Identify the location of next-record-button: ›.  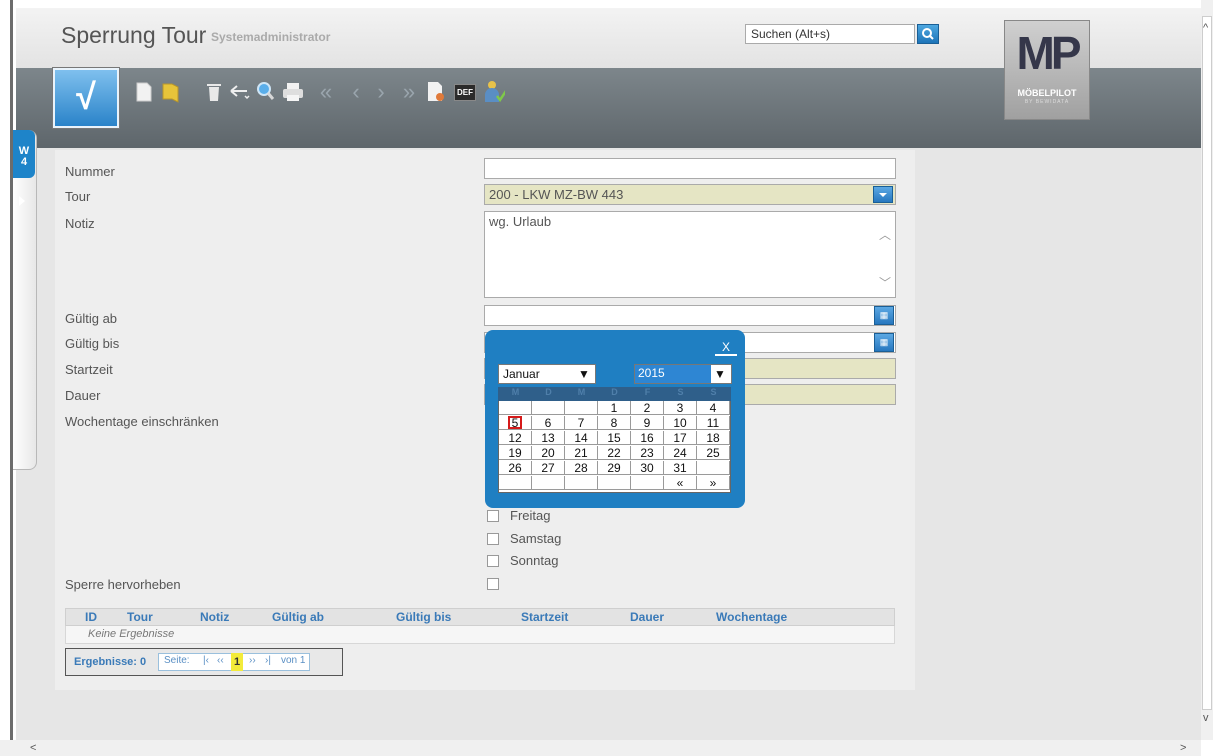
(381, 92).